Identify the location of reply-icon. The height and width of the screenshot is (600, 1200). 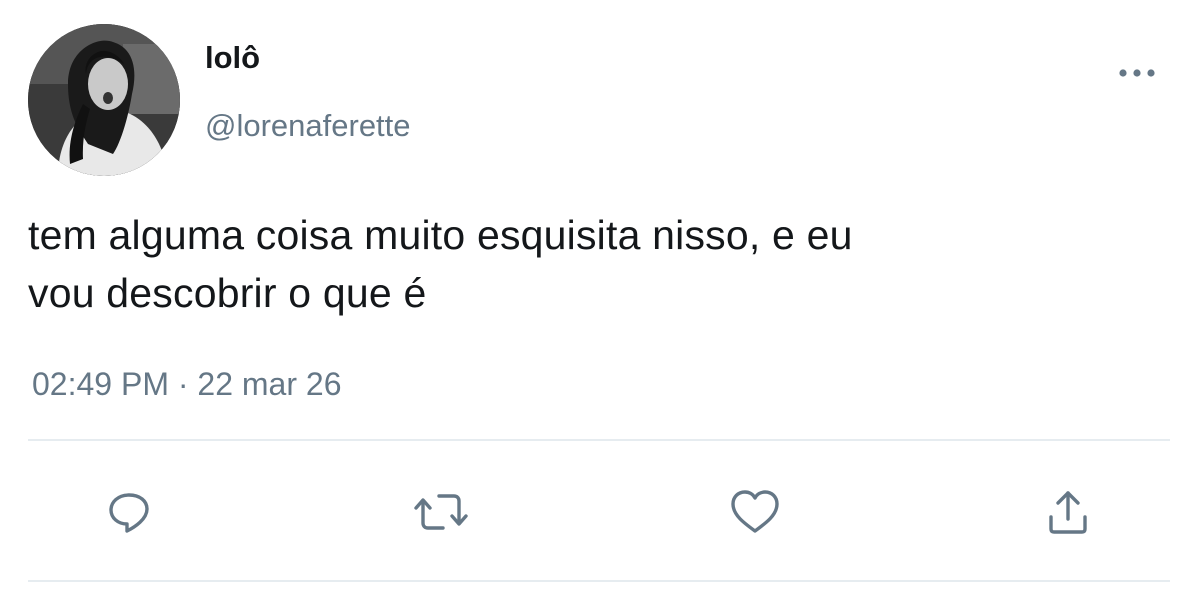
(129, 513).